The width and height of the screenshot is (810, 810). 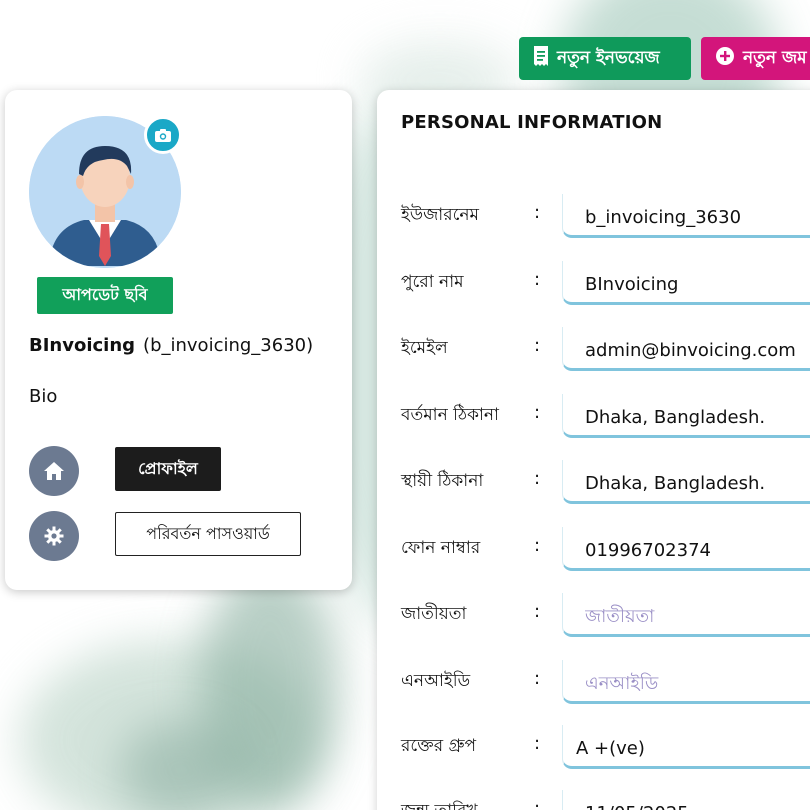 I want to click on form-row-birthdate: জন্ম তারিখ :, so click(x=593, y=800).